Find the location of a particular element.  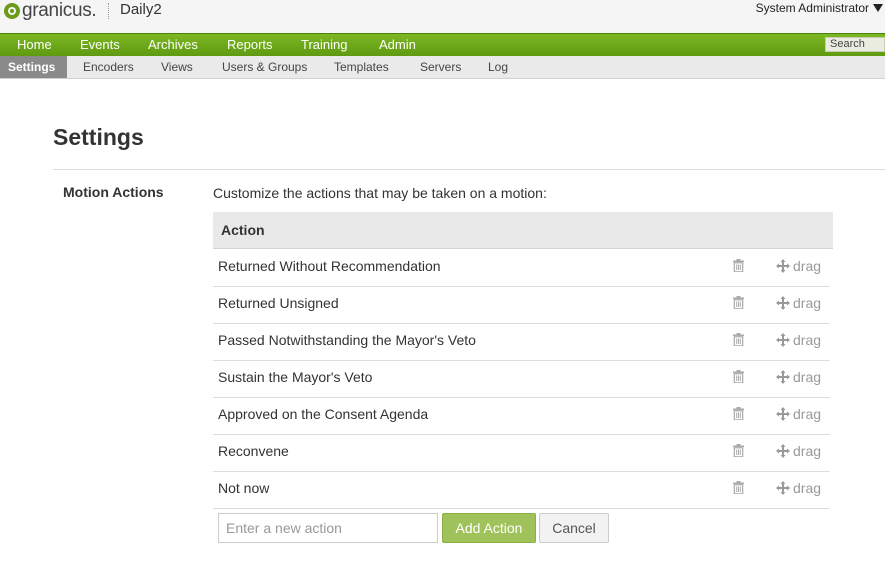

add-action-button: Add Action is located at coordinates (489, 528).